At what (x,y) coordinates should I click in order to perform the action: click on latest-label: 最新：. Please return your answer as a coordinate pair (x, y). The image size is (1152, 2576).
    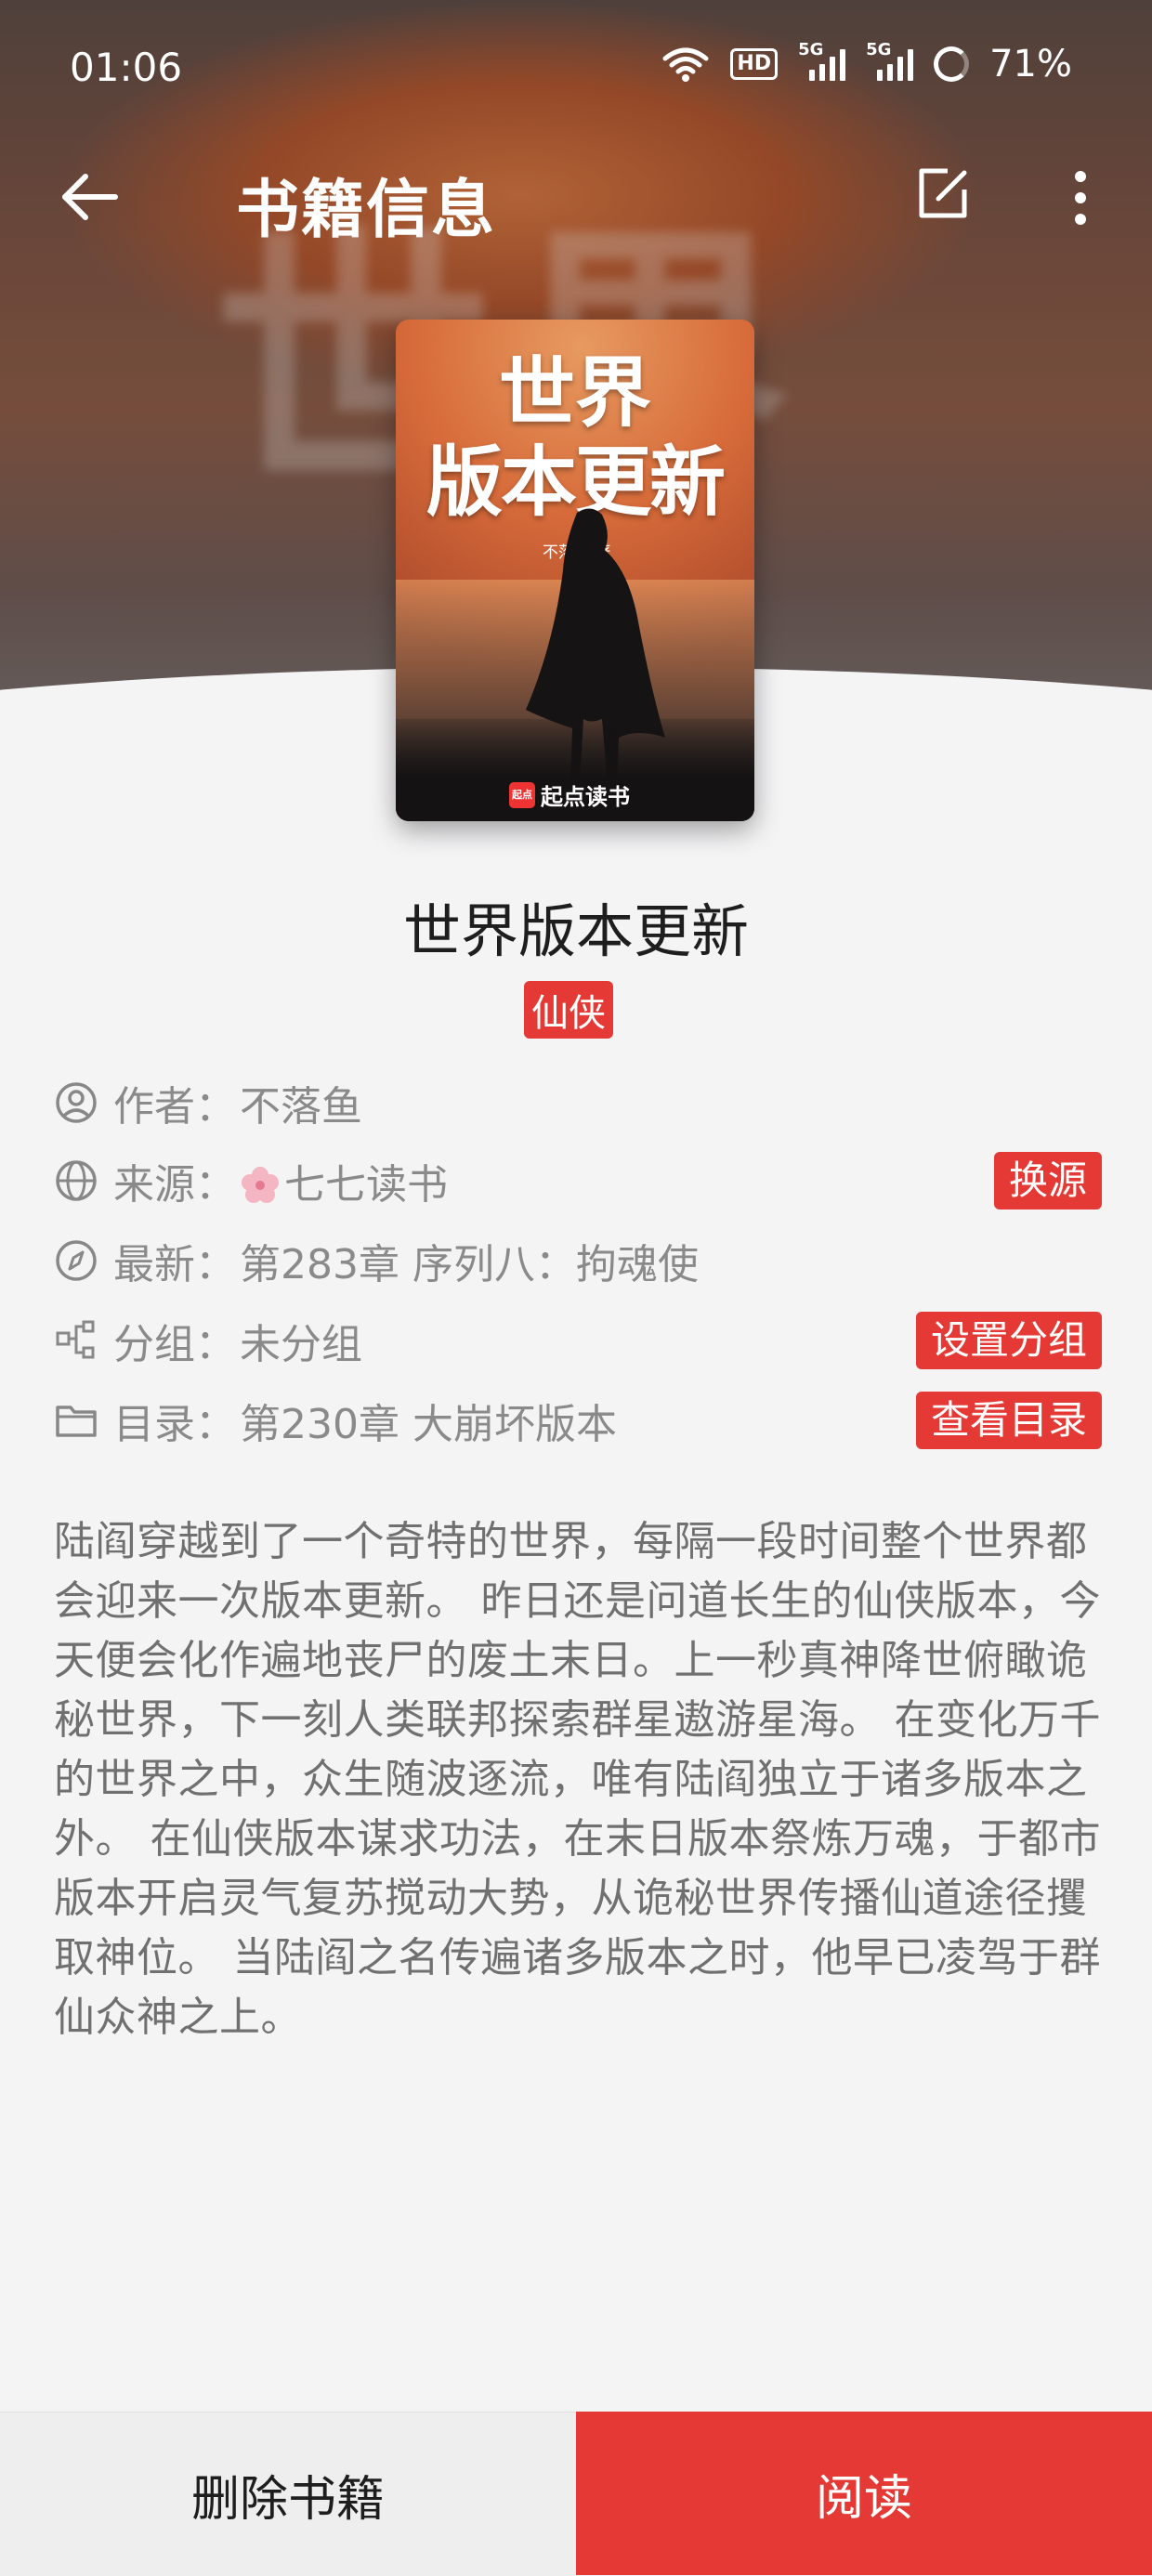
    Looking at the image, I should click on (174, 1264).